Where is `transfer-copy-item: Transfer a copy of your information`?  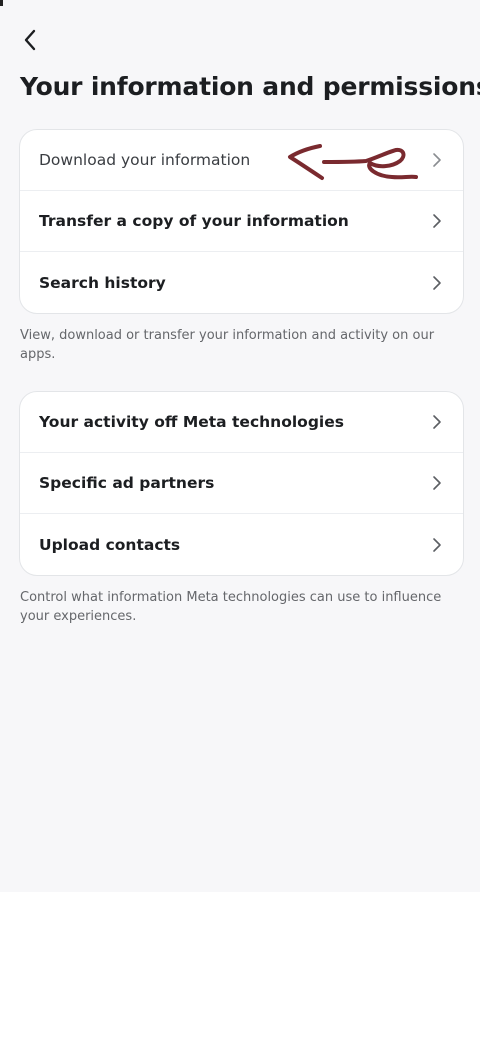
transfer-copy-item: Transfer a copy of your information is located at coordinates (241, 221).